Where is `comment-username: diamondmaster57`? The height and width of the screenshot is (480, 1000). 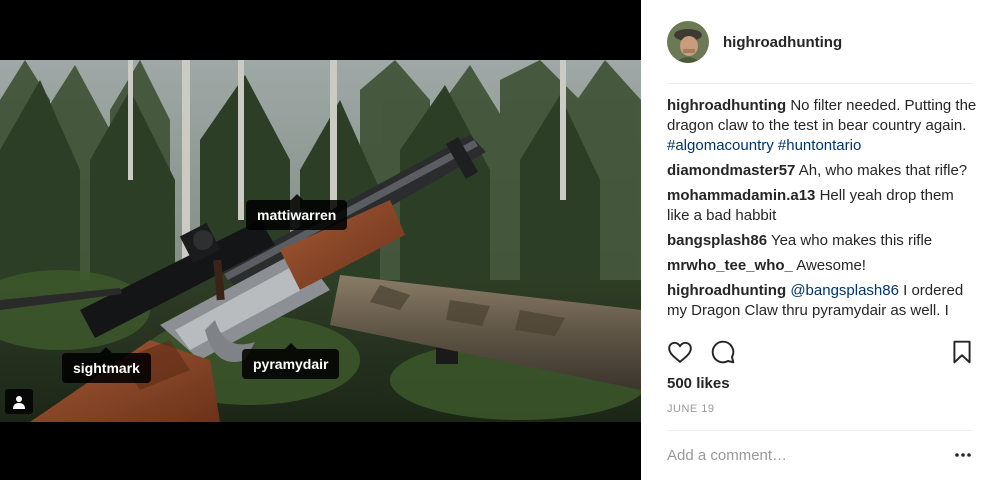
comment-username: diamondmaster57 is located at coordinates (731, 170).